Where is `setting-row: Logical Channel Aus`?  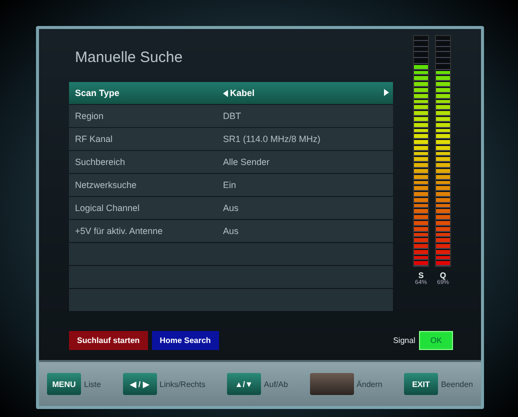 setting-row: Logical Channel Aus is located at coordinates (231, 208).